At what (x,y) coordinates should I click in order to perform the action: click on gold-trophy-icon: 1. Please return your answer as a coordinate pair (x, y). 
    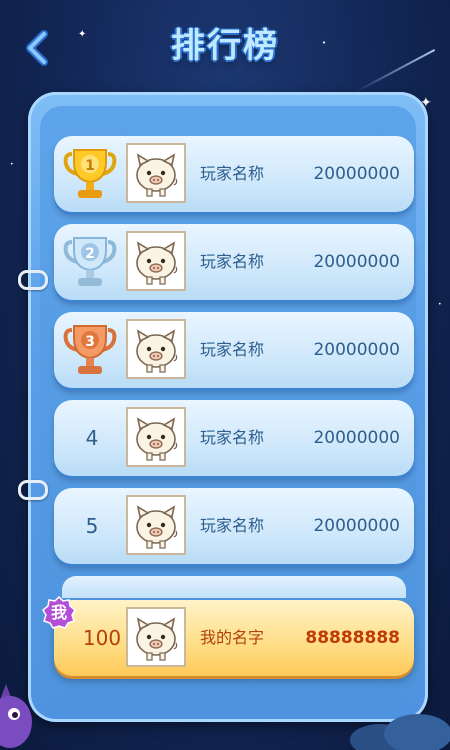
    Looking at the image, I should click on (90, 173).